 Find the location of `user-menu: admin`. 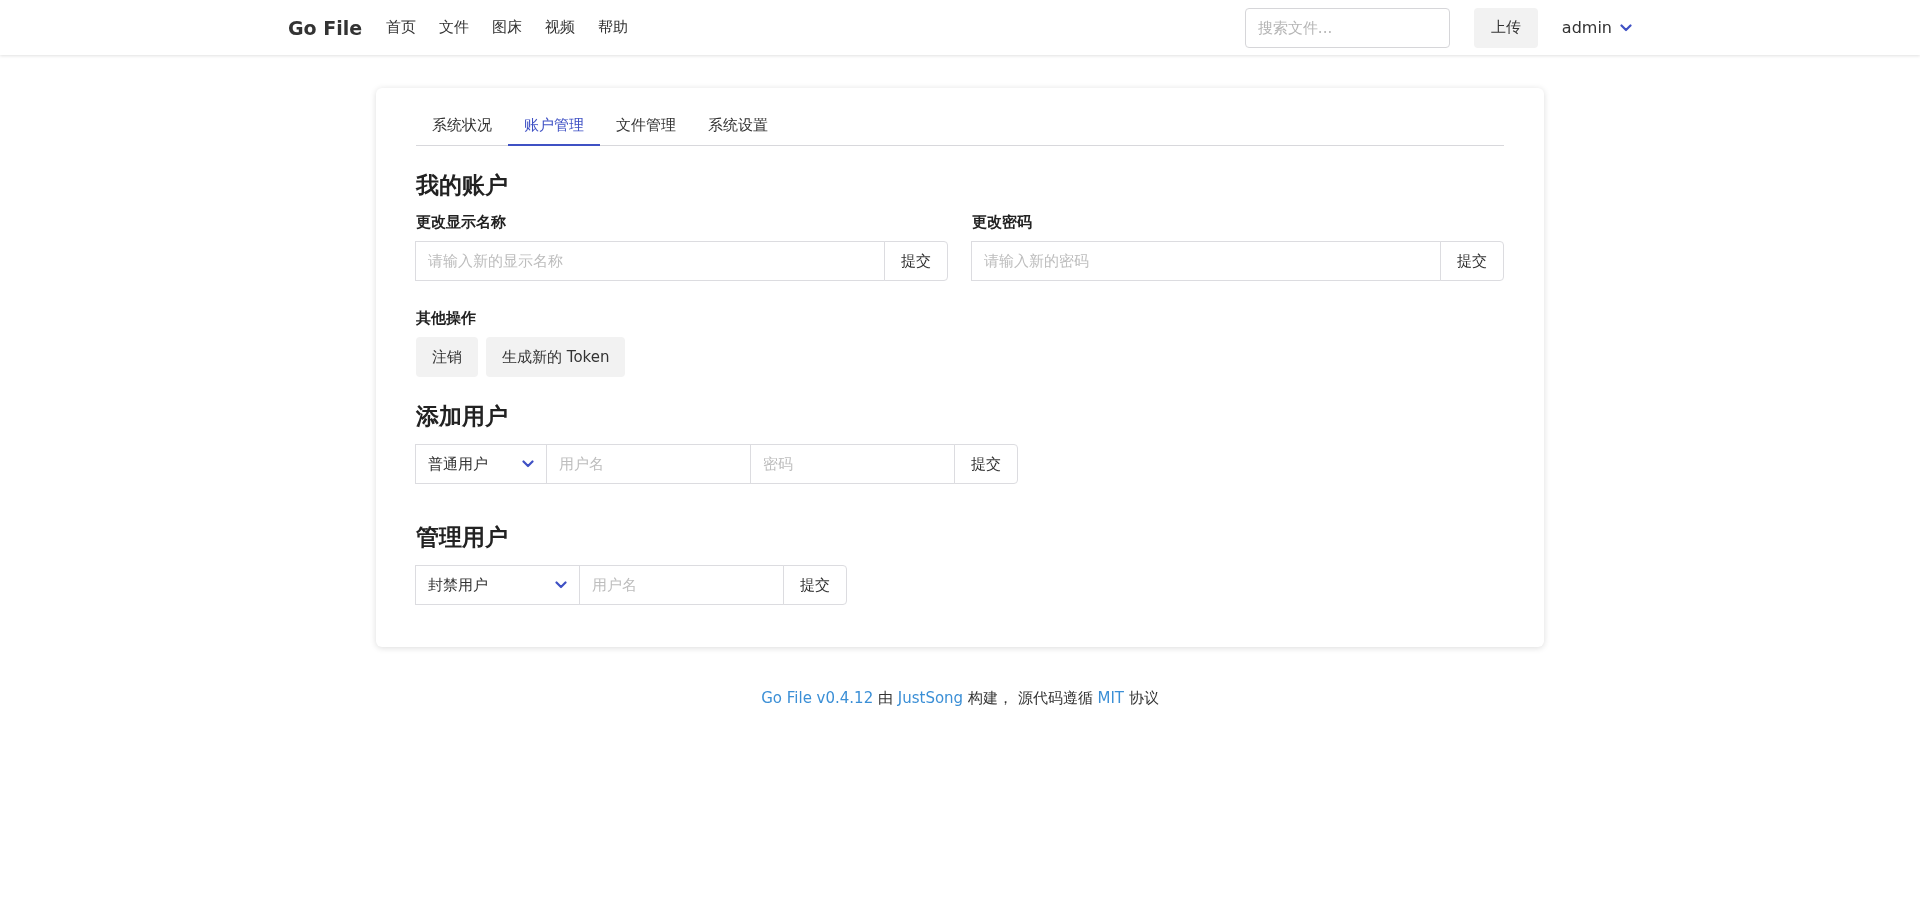

user-menu: admin is located at coordinates (1596, 27).